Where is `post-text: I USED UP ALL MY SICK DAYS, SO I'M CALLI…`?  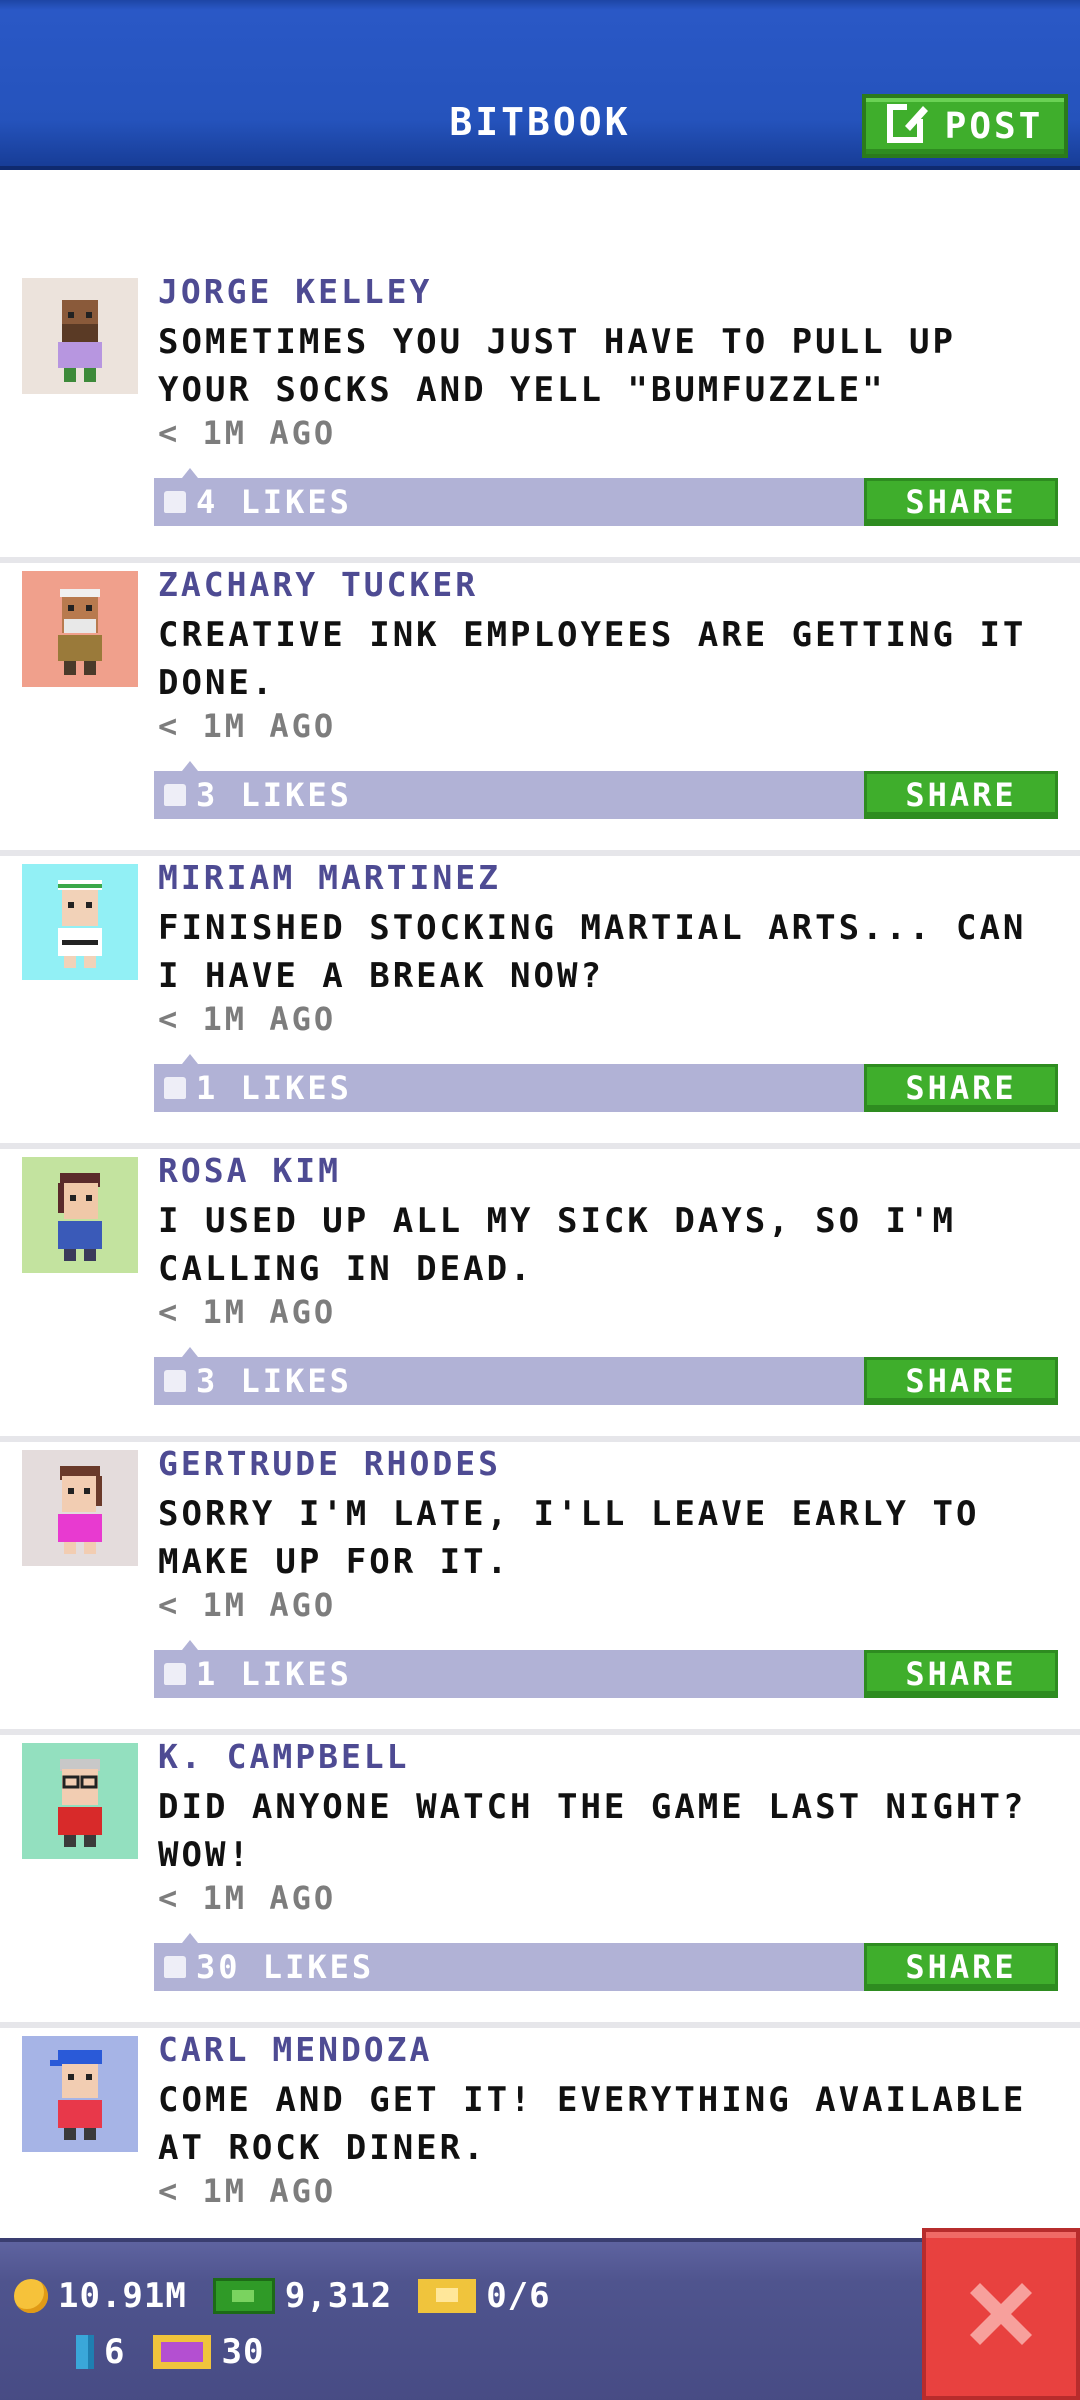
post-text: I USED UP ALL MY SICK DAYS, SO I'M CALLI… is located at coordinates (557, 1245).